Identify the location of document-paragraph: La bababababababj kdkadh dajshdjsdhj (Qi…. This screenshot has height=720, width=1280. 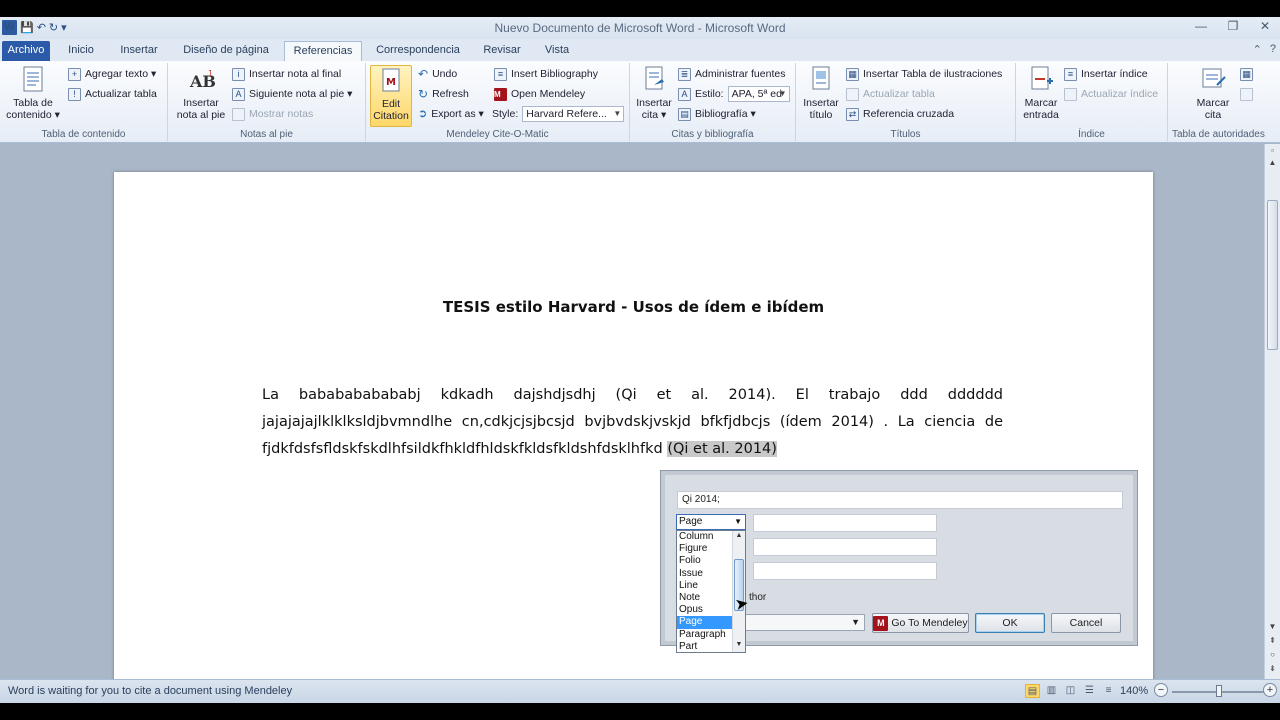
(632, 422).